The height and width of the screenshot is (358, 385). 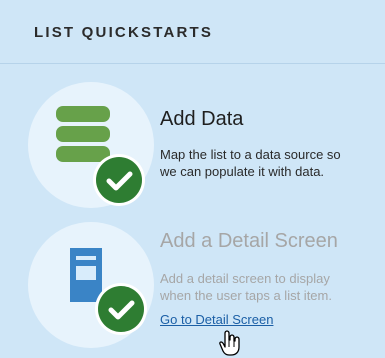 What do you see at coordinates (202, 119) in the screenshot?
I see `quickstart-title: Add Data` at bounding box center [202, 119].